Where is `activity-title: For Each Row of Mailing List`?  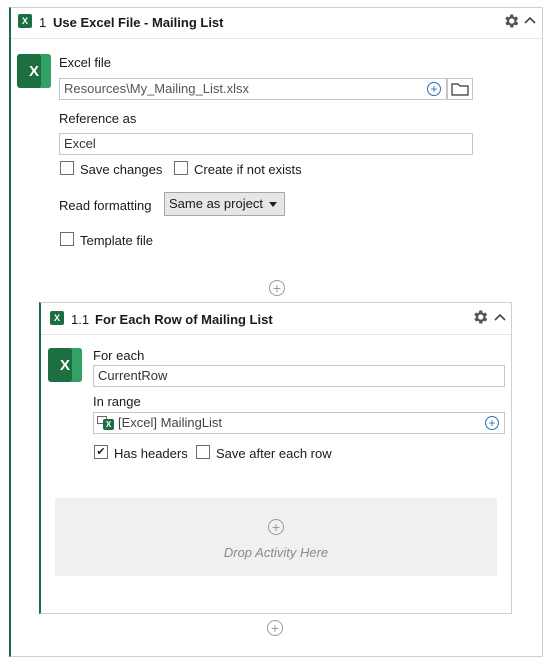
activity-title: For Each Row of Mailing List is located at coordinates (184, 319).